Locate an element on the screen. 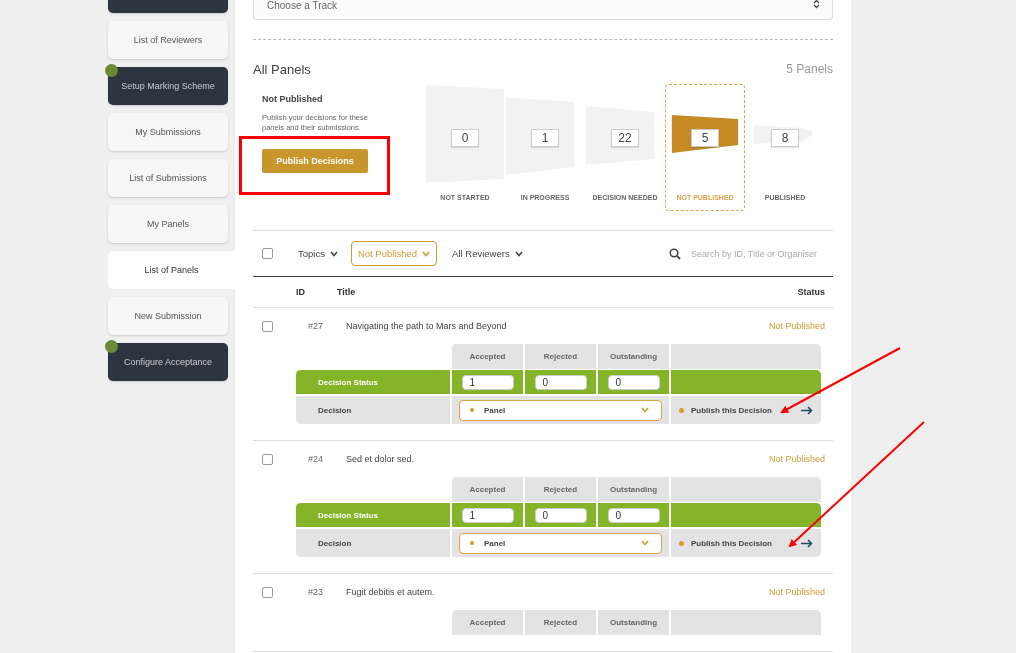 The width and height of the screenshot is (1016, 653). column-header: Status is located at coordinates (811, 292).